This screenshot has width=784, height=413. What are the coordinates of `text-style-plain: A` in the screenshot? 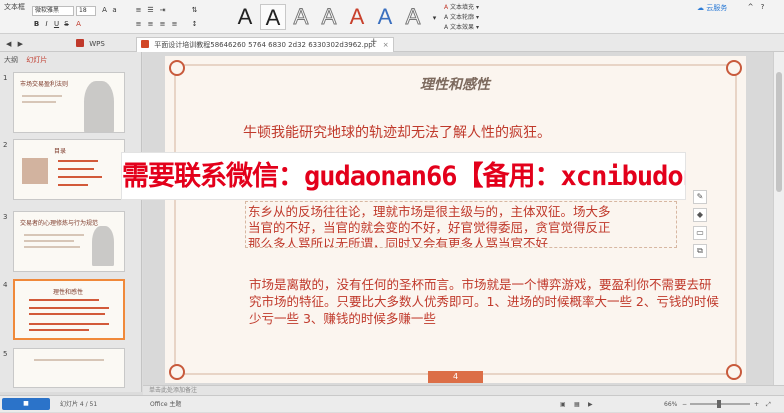 It's located at (245, 17).